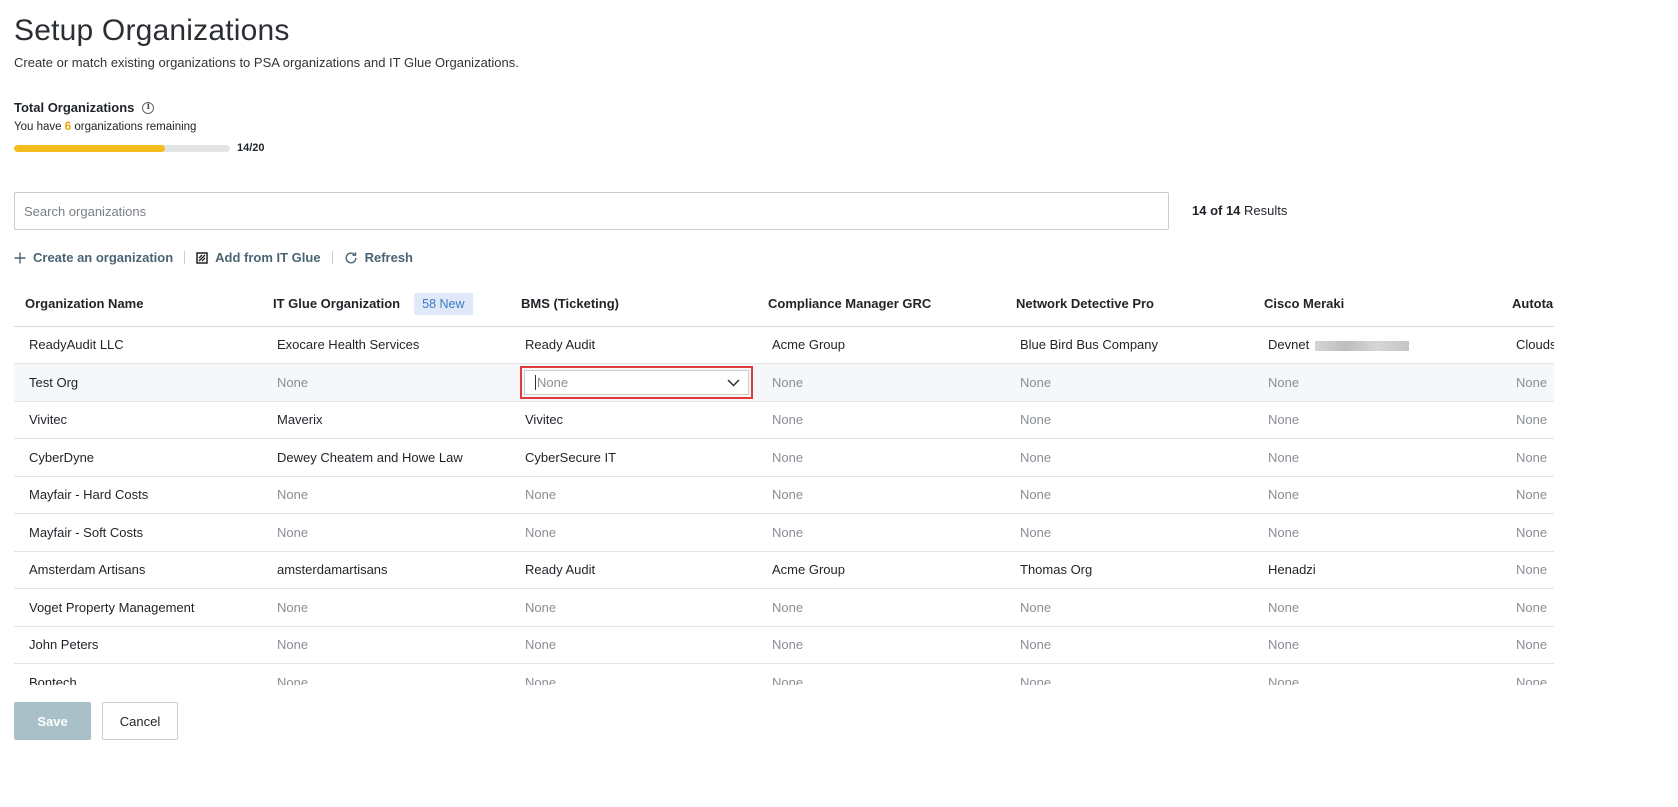 The image size is (1678, 807). I want to click on organizations-remaining: You have 6 organizations remaining, so click(105, 127).